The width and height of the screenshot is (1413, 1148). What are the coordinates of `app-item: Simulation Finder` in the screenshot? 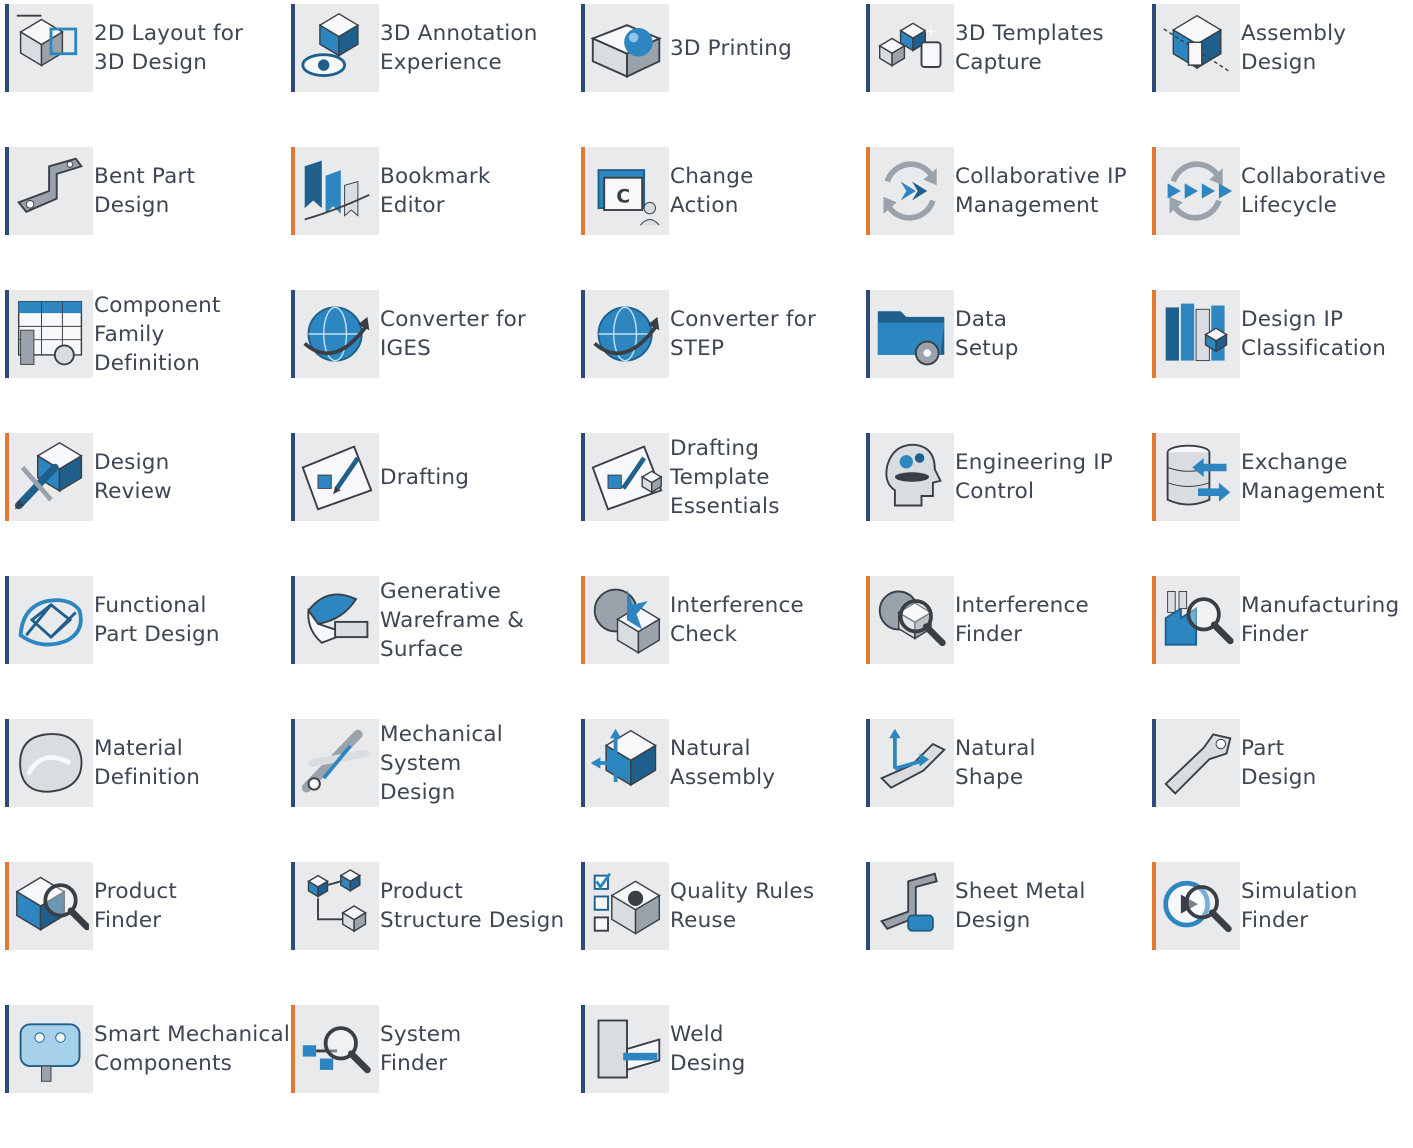 It's located at (1279, 933).